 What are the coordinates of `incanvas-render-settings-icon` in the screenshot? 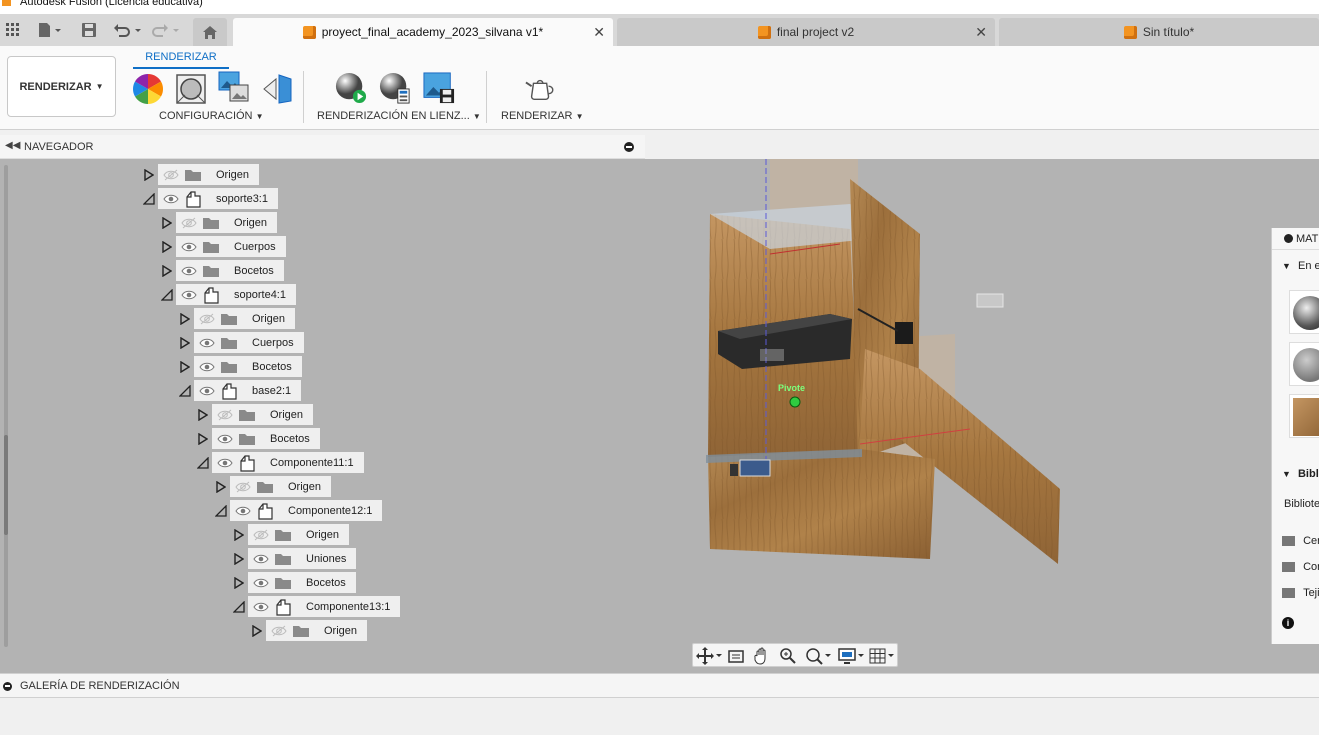 It's located at (395, 88).